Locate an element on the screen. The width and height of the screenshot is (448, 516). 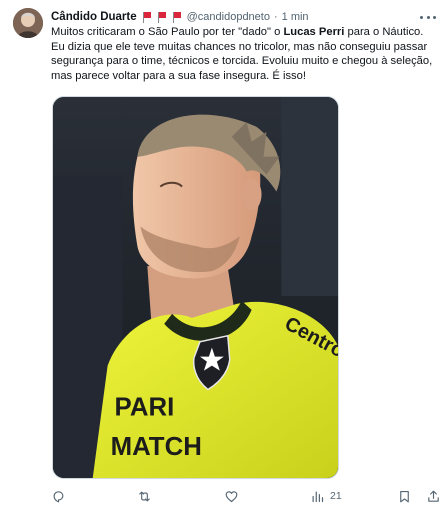
share-button is located at coordinates (433, 496).